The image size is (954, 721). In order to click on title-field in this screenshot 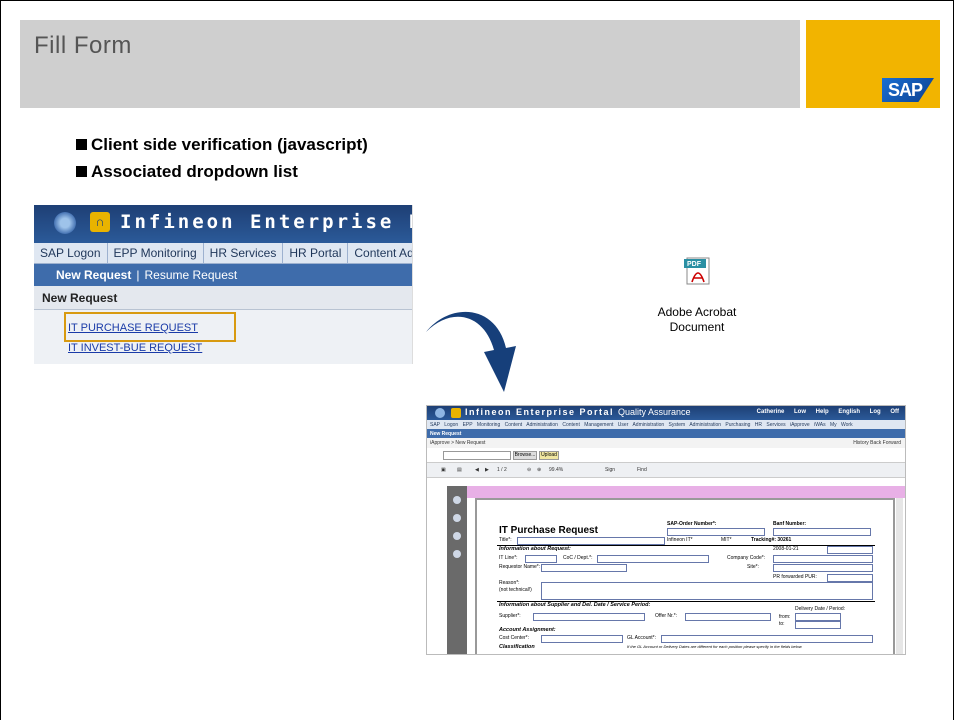, I will do `click(591, 541)`.